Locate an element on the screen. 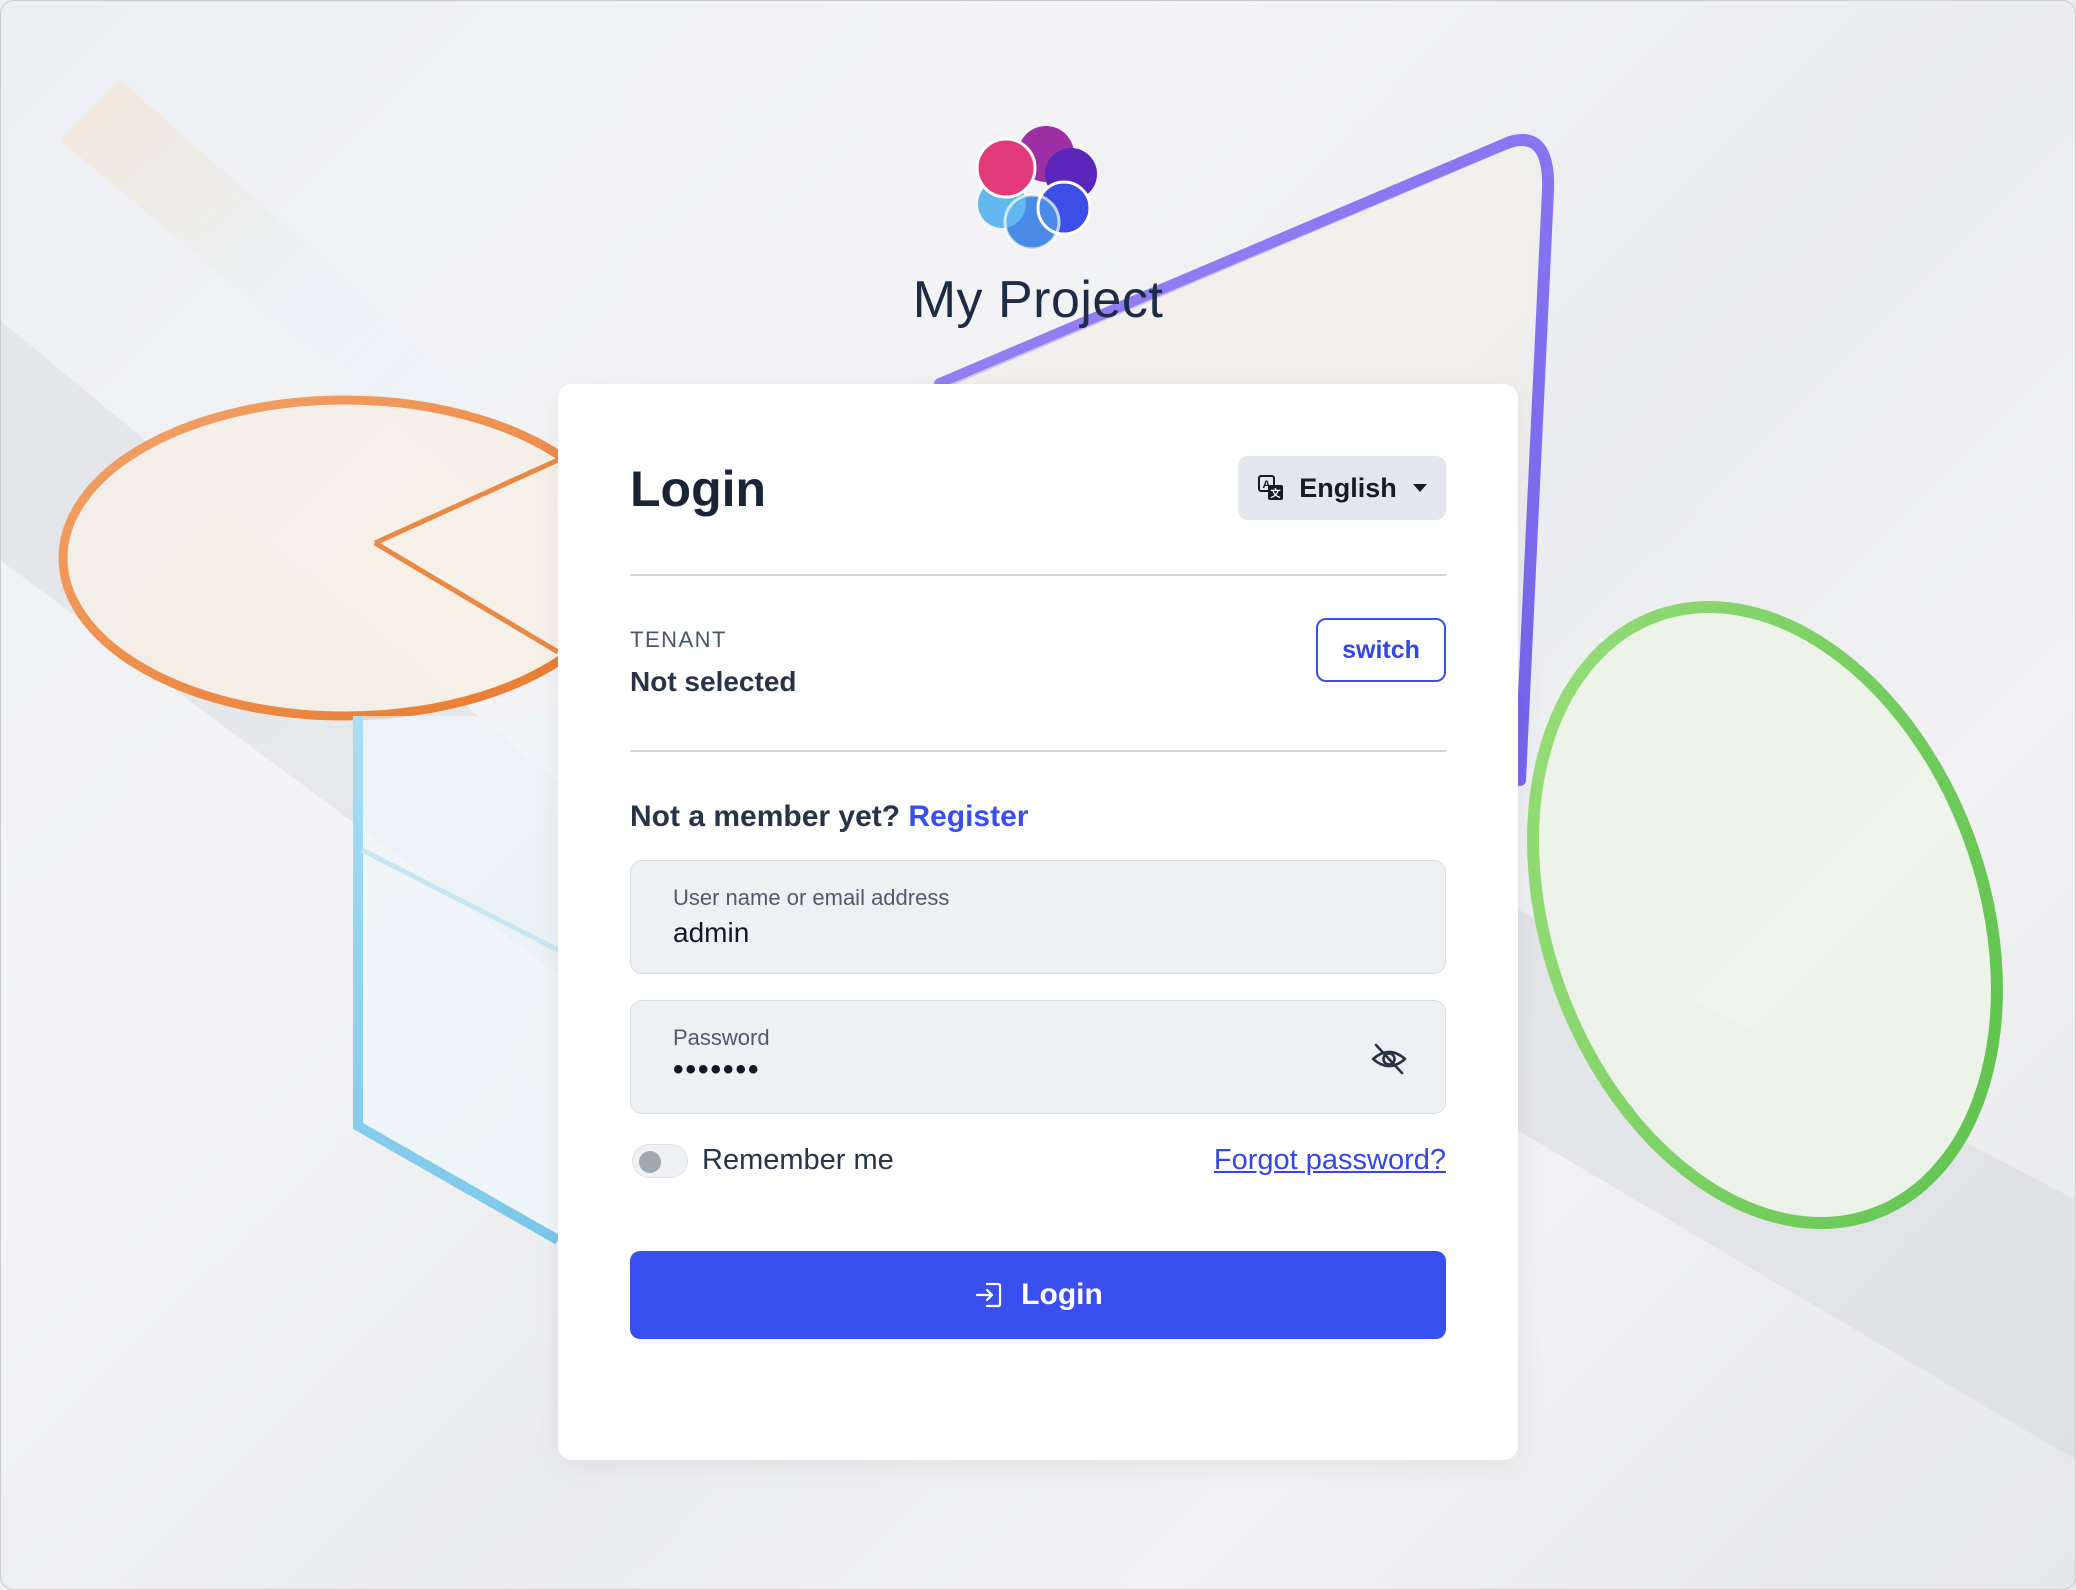 Image resolution: width=2076 pixels, height=1590 pixels. app-title: My Project is located at coordinates (1038, 300).